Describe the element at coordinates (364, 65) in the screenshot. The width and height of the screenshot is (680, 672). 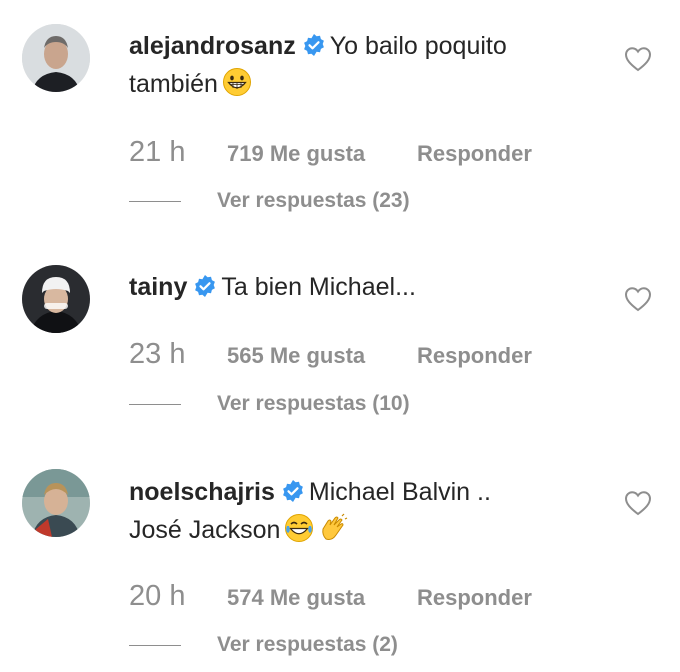
I see `comment-text: alejandrosanz Yo bailo poquito también` at that location.